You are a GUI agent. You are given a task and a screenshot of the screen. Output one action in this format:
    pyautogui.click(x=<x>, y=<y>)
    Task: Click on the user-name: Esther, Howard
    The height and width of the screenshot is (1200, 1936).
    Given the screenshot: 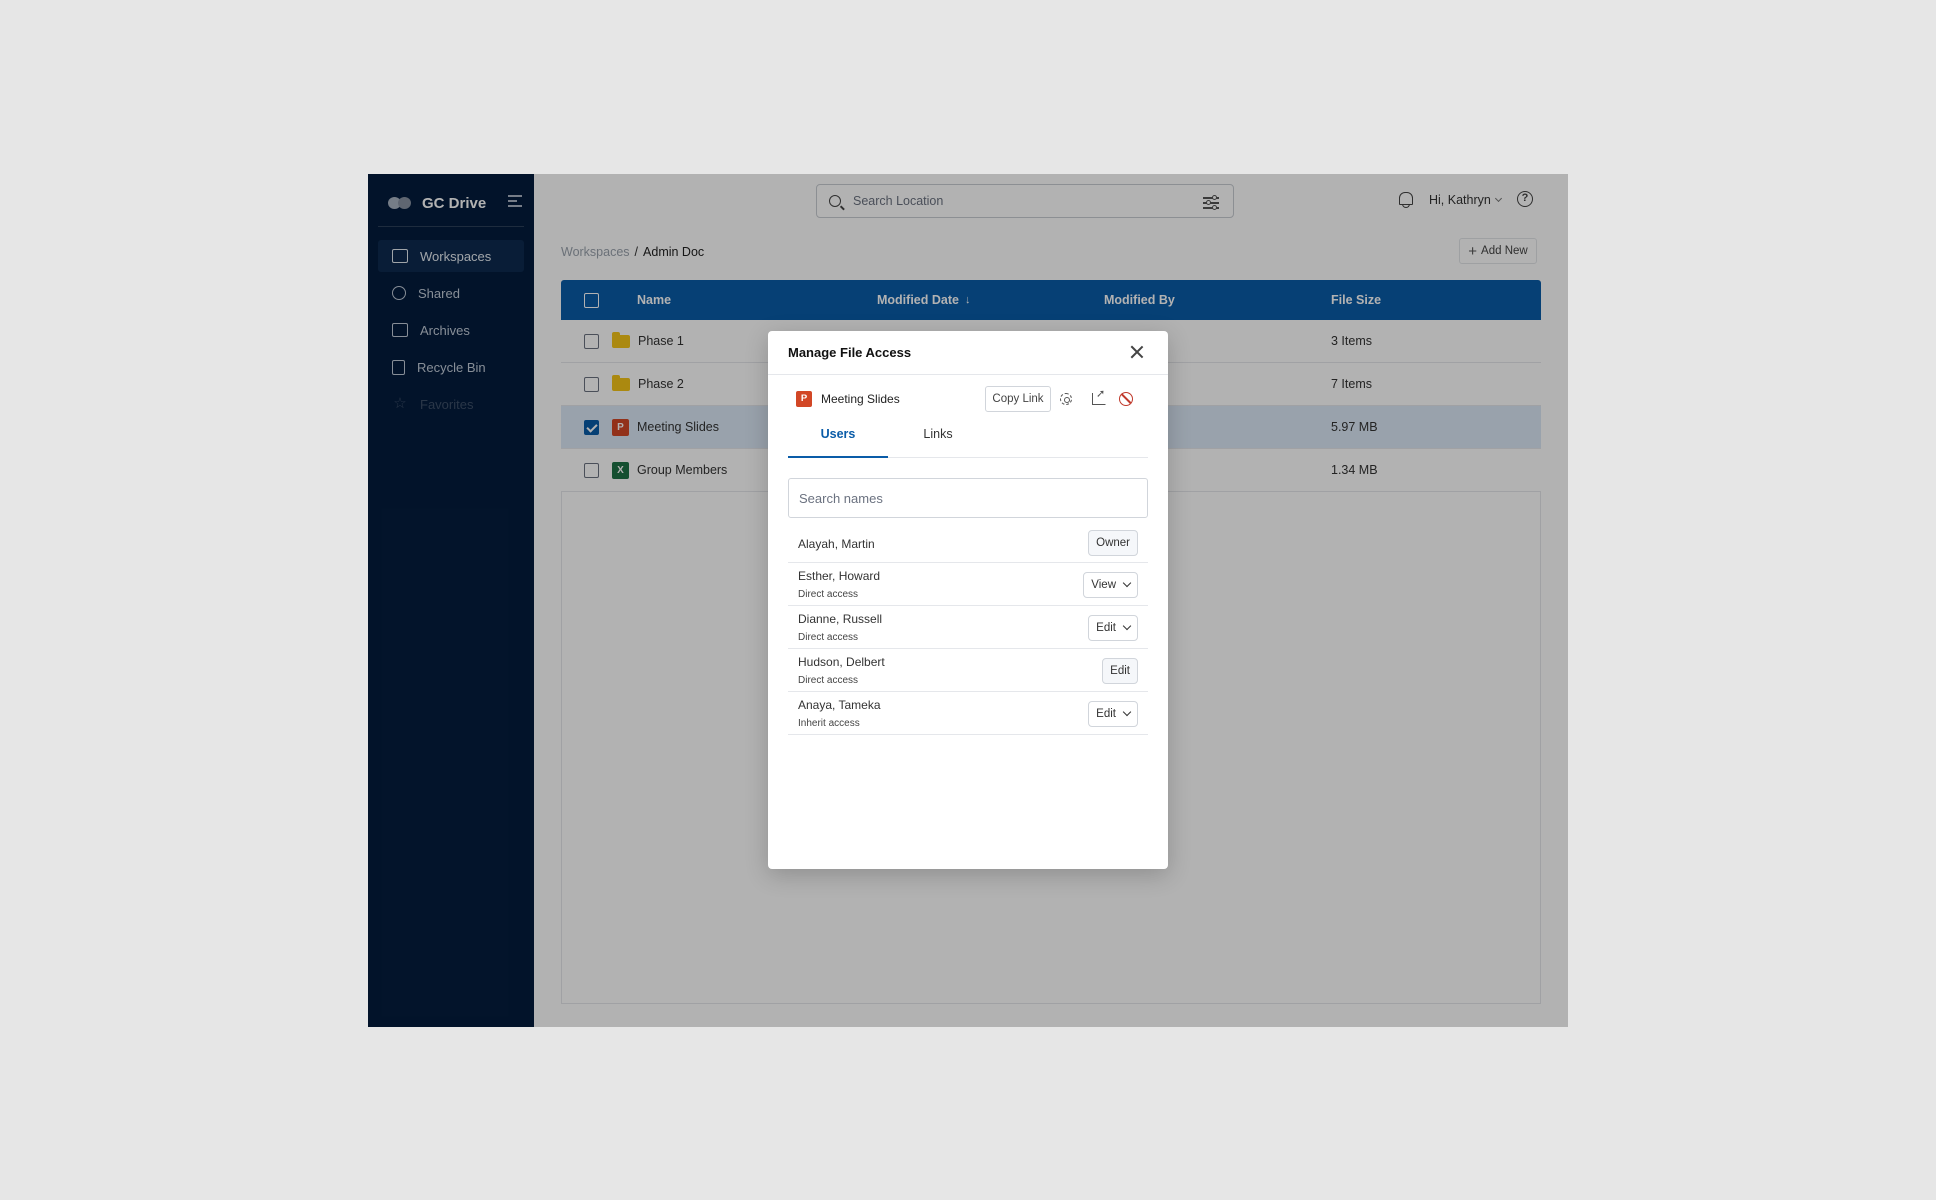 What is the action you would take?
    pyautogui.click(x=839, y=576)
    